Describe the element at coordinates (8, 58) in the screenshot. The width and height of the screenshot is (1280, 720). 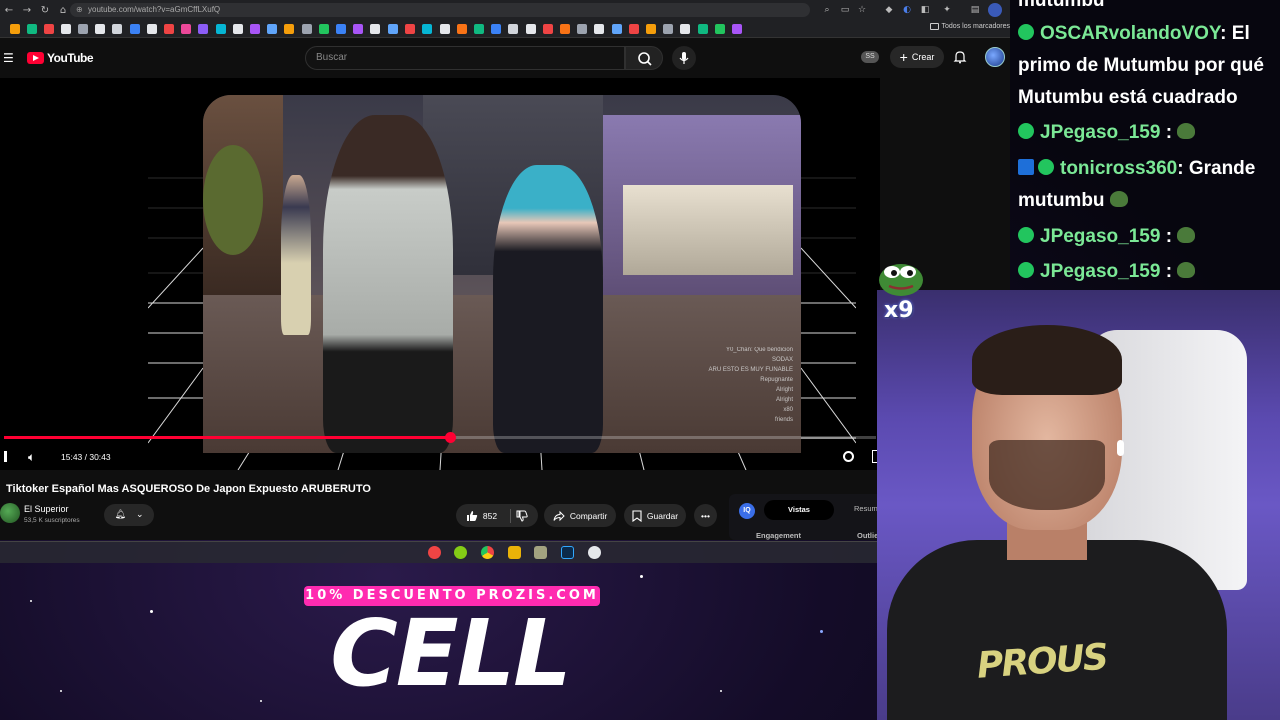
I see `hamburger-icon: ☰` at that location.